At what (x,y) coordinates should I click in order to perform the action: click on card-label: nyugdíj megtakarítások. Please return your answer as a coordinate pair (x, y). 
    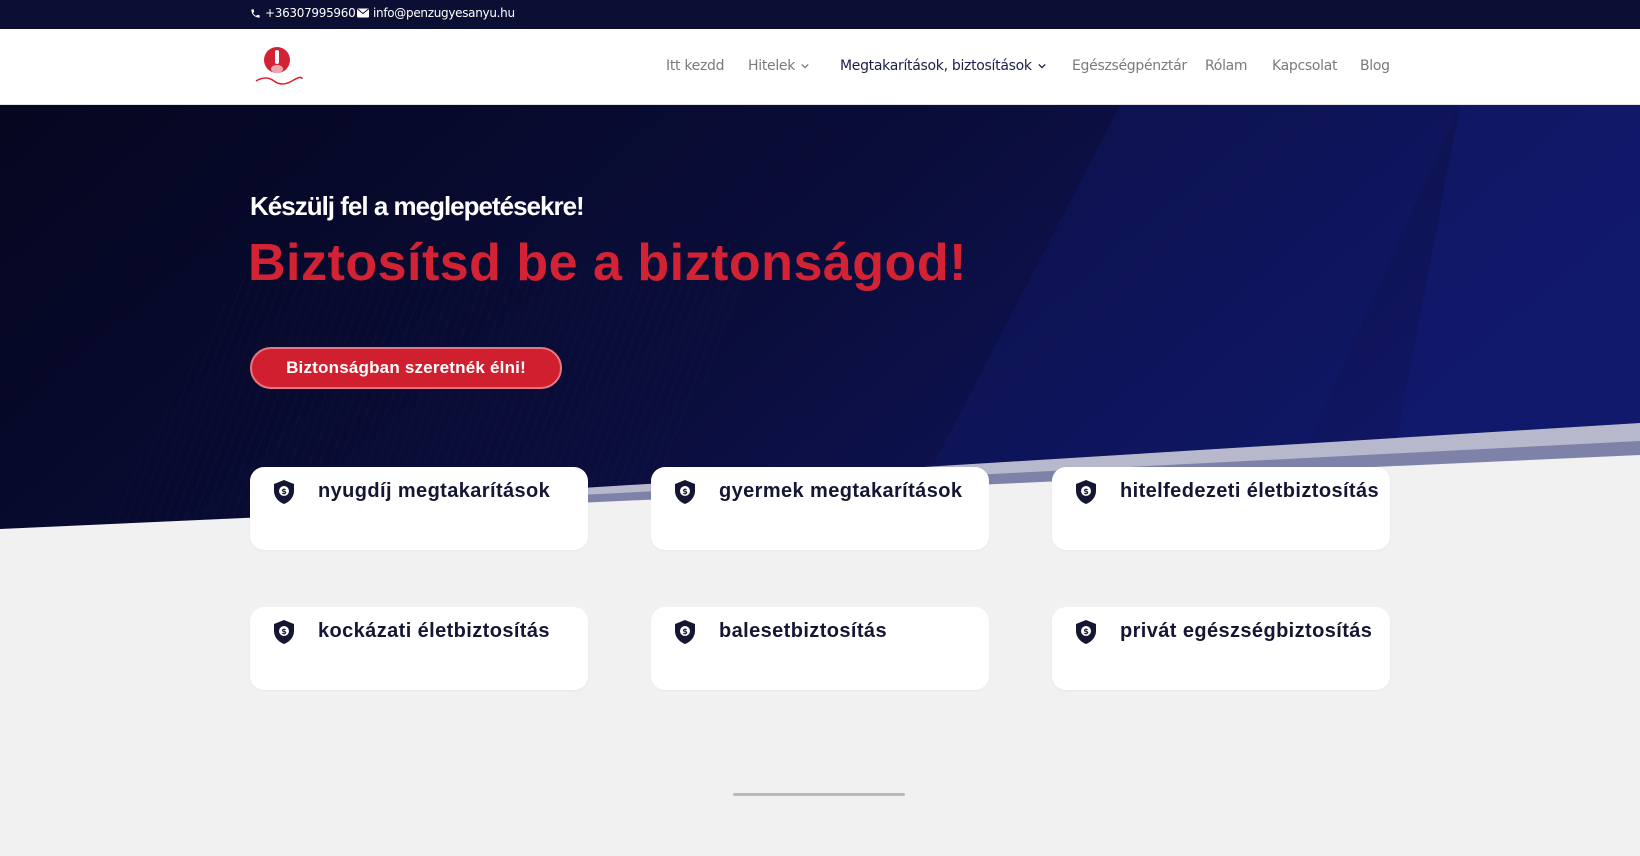
    Looking at the image, I should click on (434, 491).